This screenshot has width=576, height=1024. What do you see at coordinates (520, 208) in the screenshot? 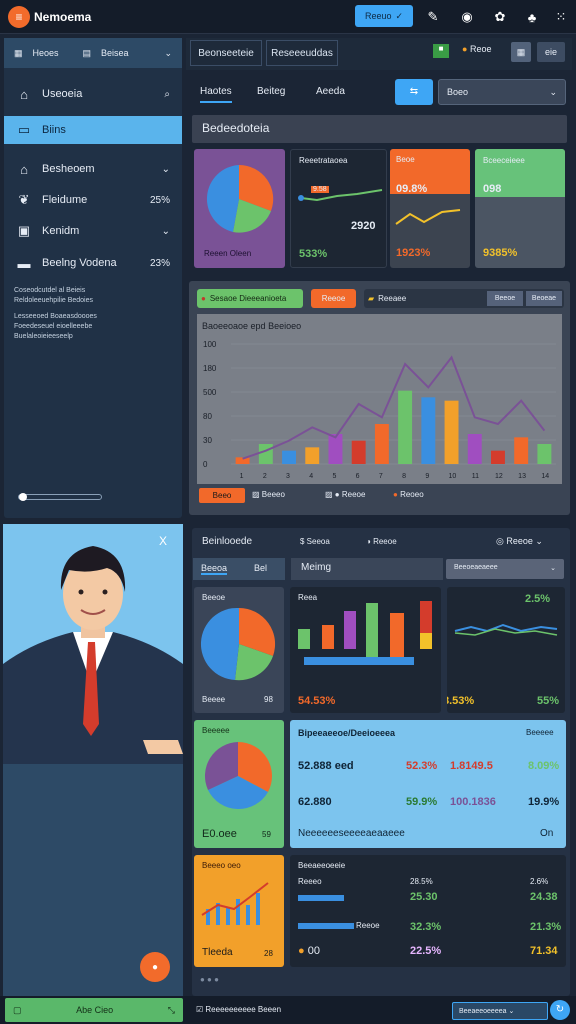
I see `card-green: Bceeceieee 098 9385%` at bounding box center [520, 208].